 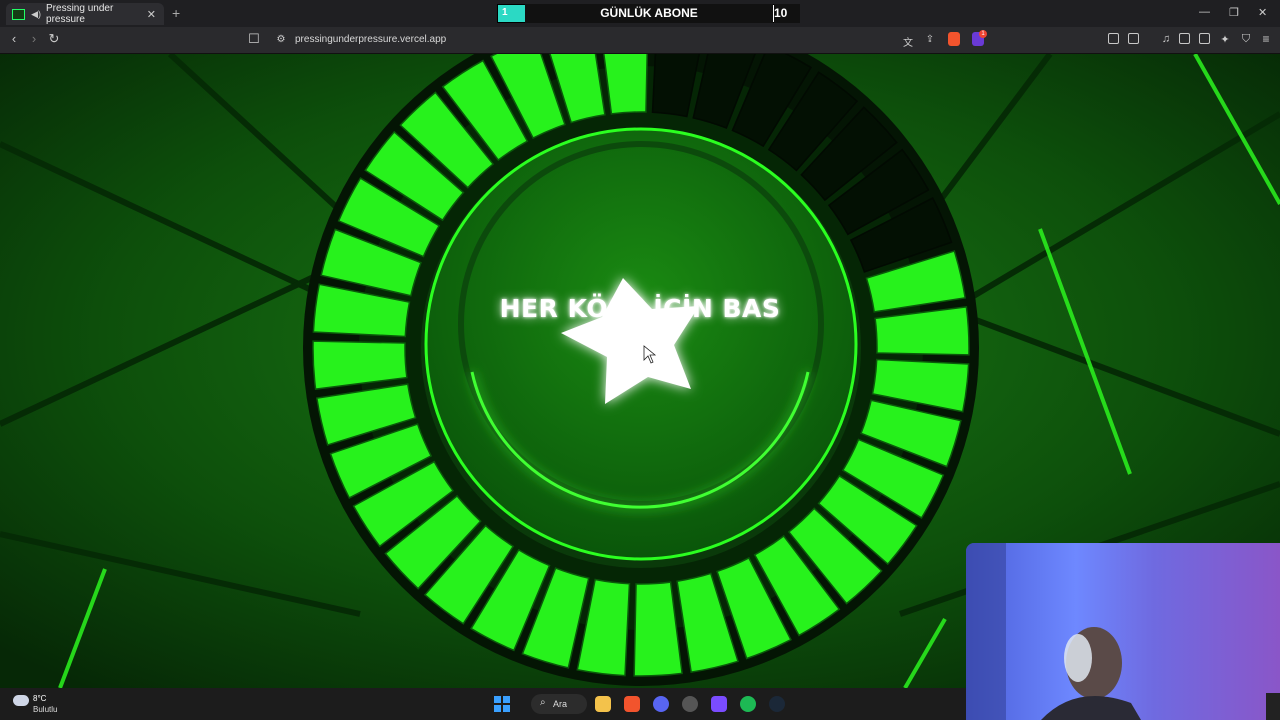 What do you see at coordinates (983, 34) in the screenshot?
I see `notification-badge: 1` at bounding box center [983, 34].